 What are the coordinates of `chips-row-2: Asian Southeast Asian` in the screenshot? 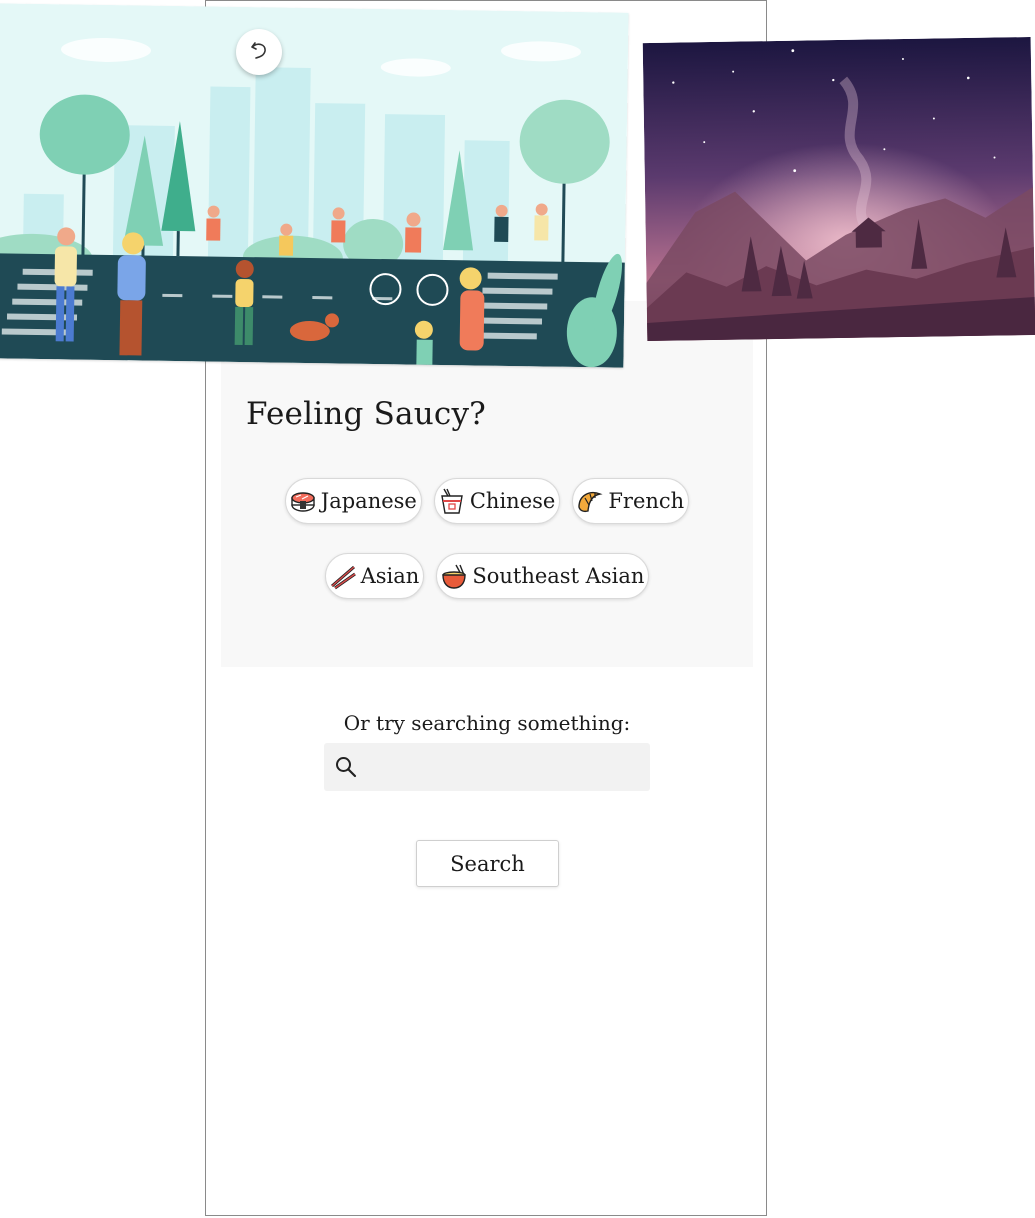 It's located at (487, 576).